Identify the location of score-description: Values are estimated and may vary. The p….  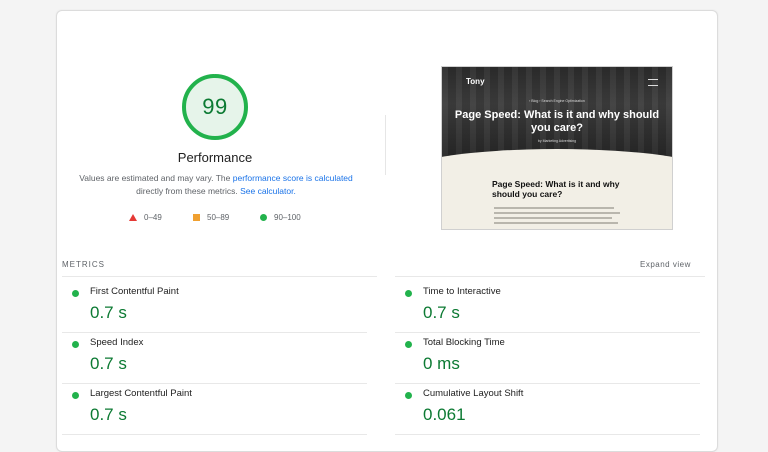
(216, 185).